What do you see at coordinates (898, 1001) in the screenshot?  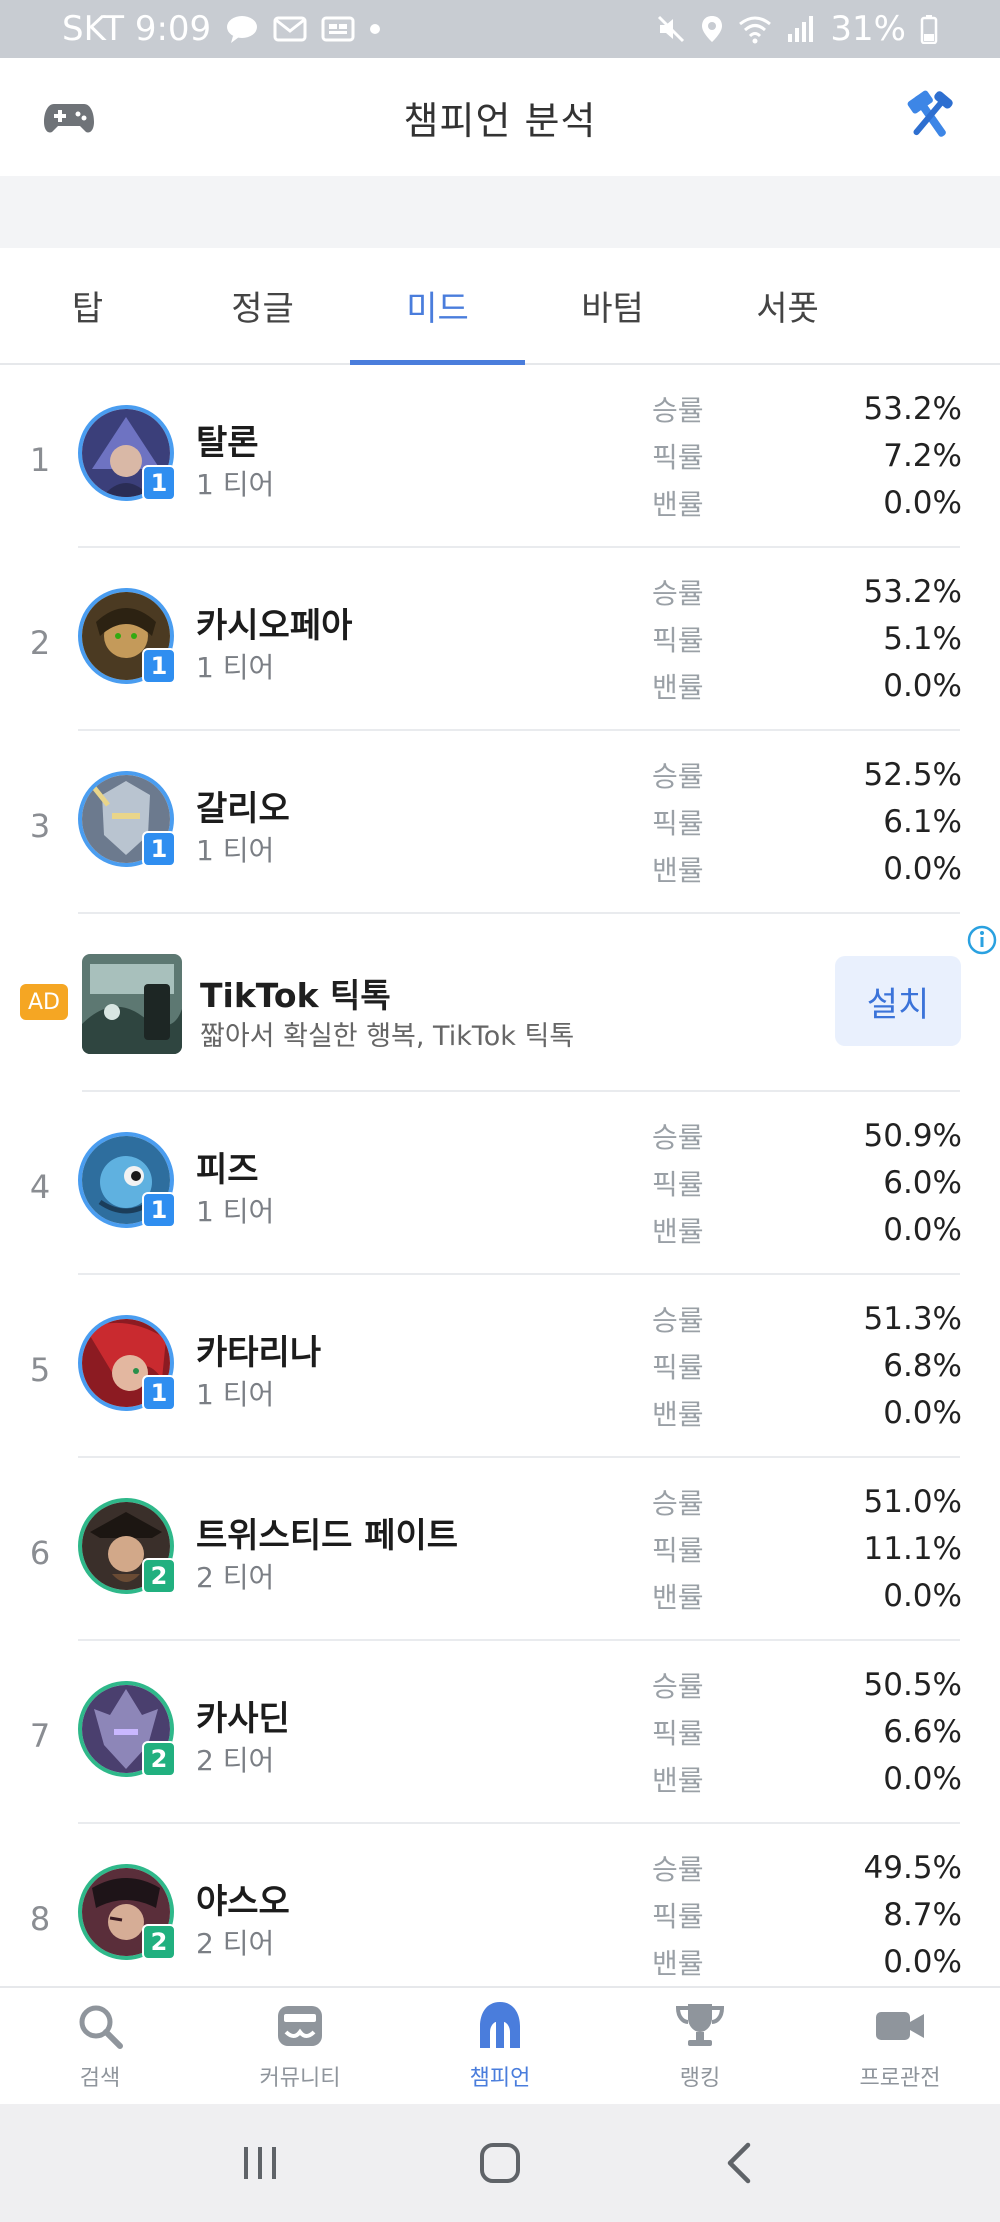 I see `install-button: 설치` at bounding box center [898, 1001].